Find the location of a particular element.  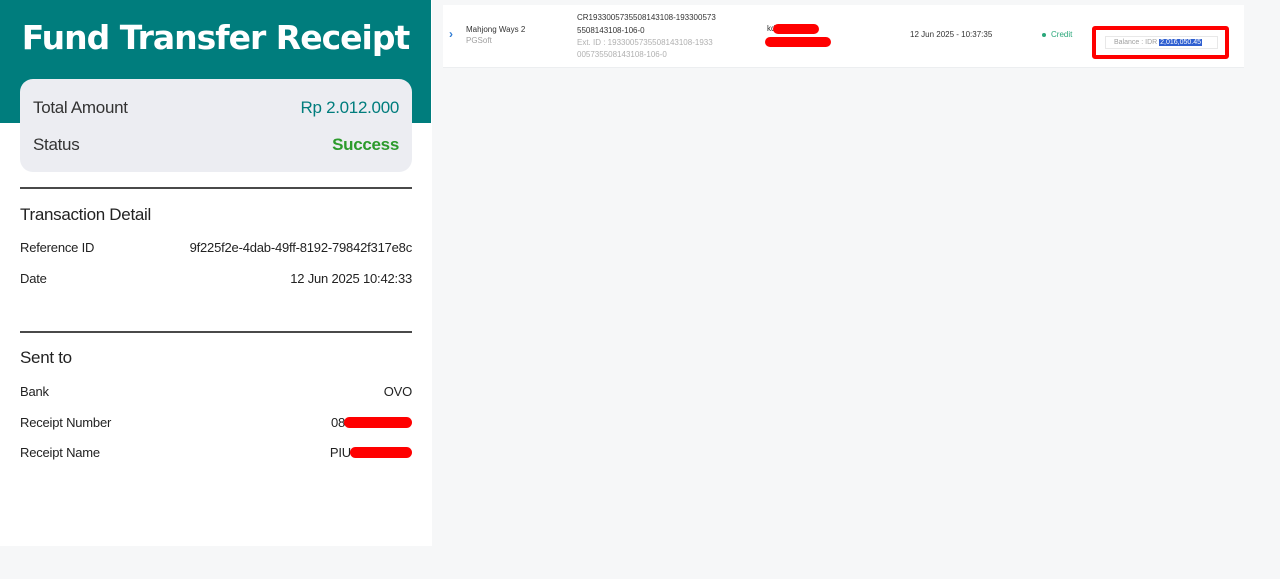

balance-highlight-box: Balance : IDR 2,016,050.45 is located at coordinates (1160, 42).